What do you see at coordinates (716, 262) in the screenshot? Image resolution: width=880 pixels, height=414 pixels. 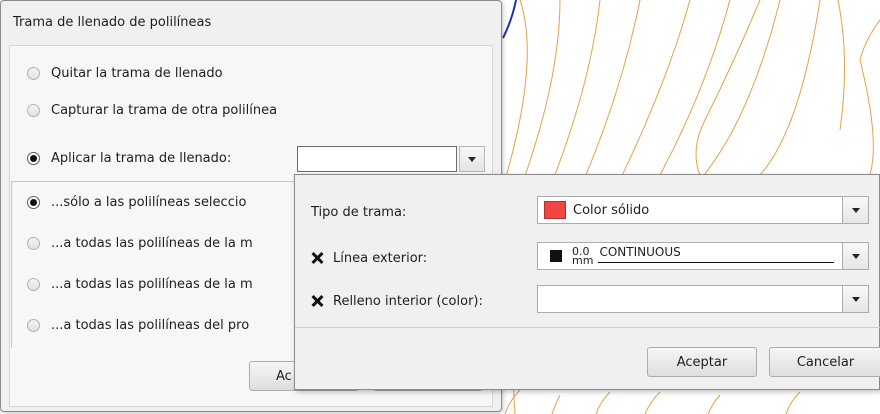 I see `linetype-preview` at bounding box center [716, 262].